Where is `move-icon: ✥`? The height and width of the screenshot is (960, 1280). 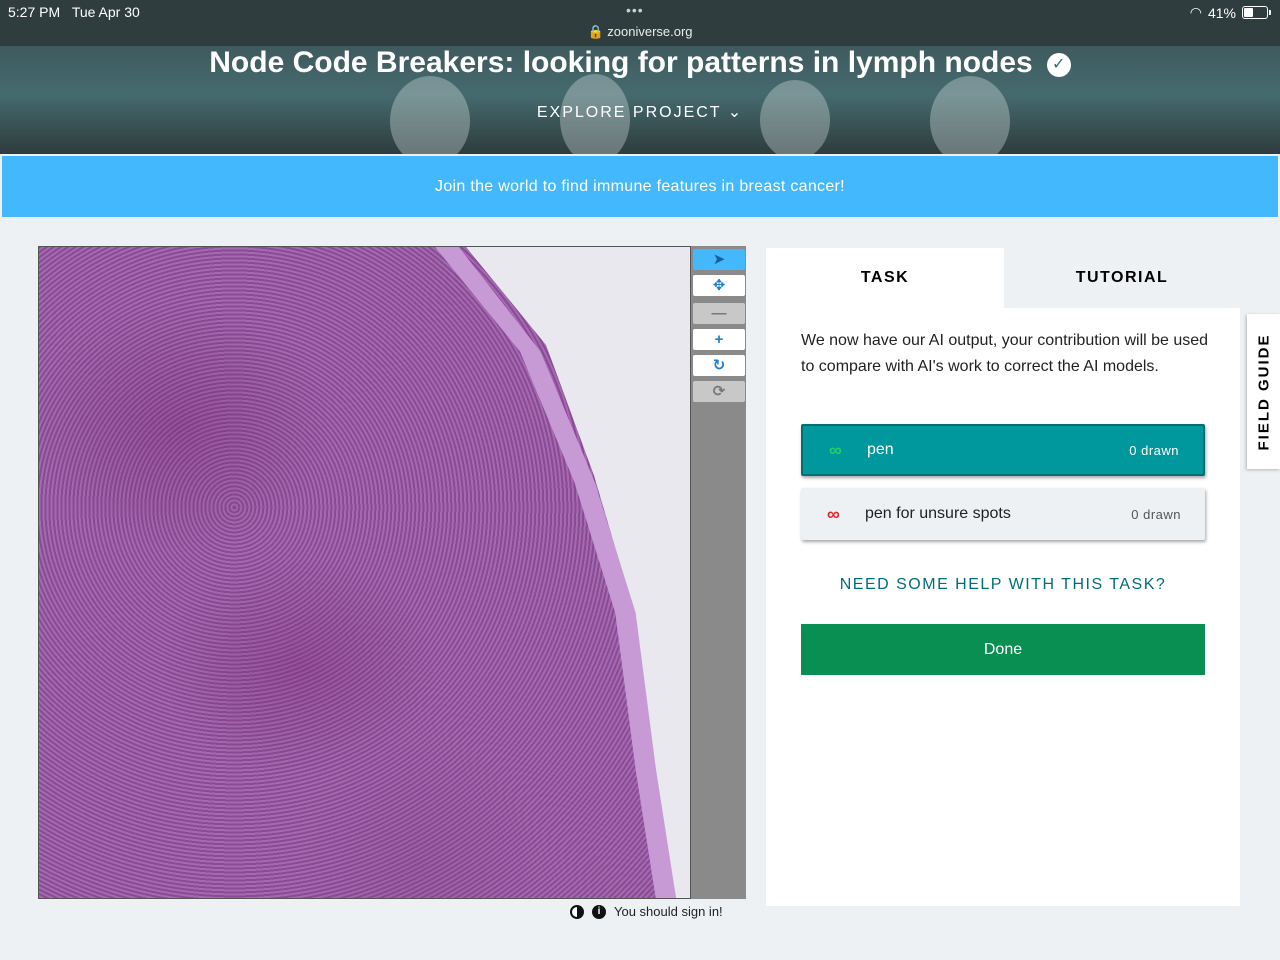 move-icon: ✥ is located at coordinates (719, 285).